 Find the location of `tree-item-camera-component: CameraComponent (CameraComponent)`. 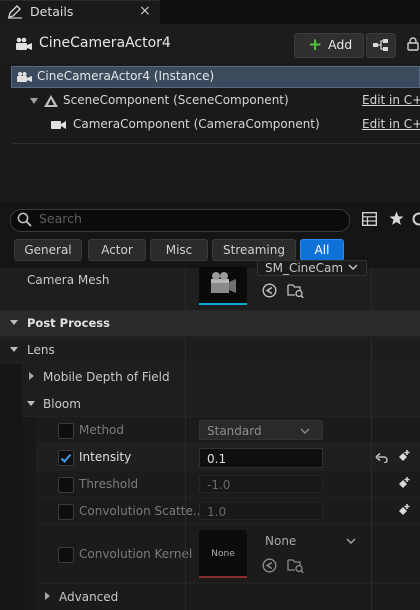

tree-item-camera-component: CameraComponent (CameraComponent) is located at coordinates (196, 124).